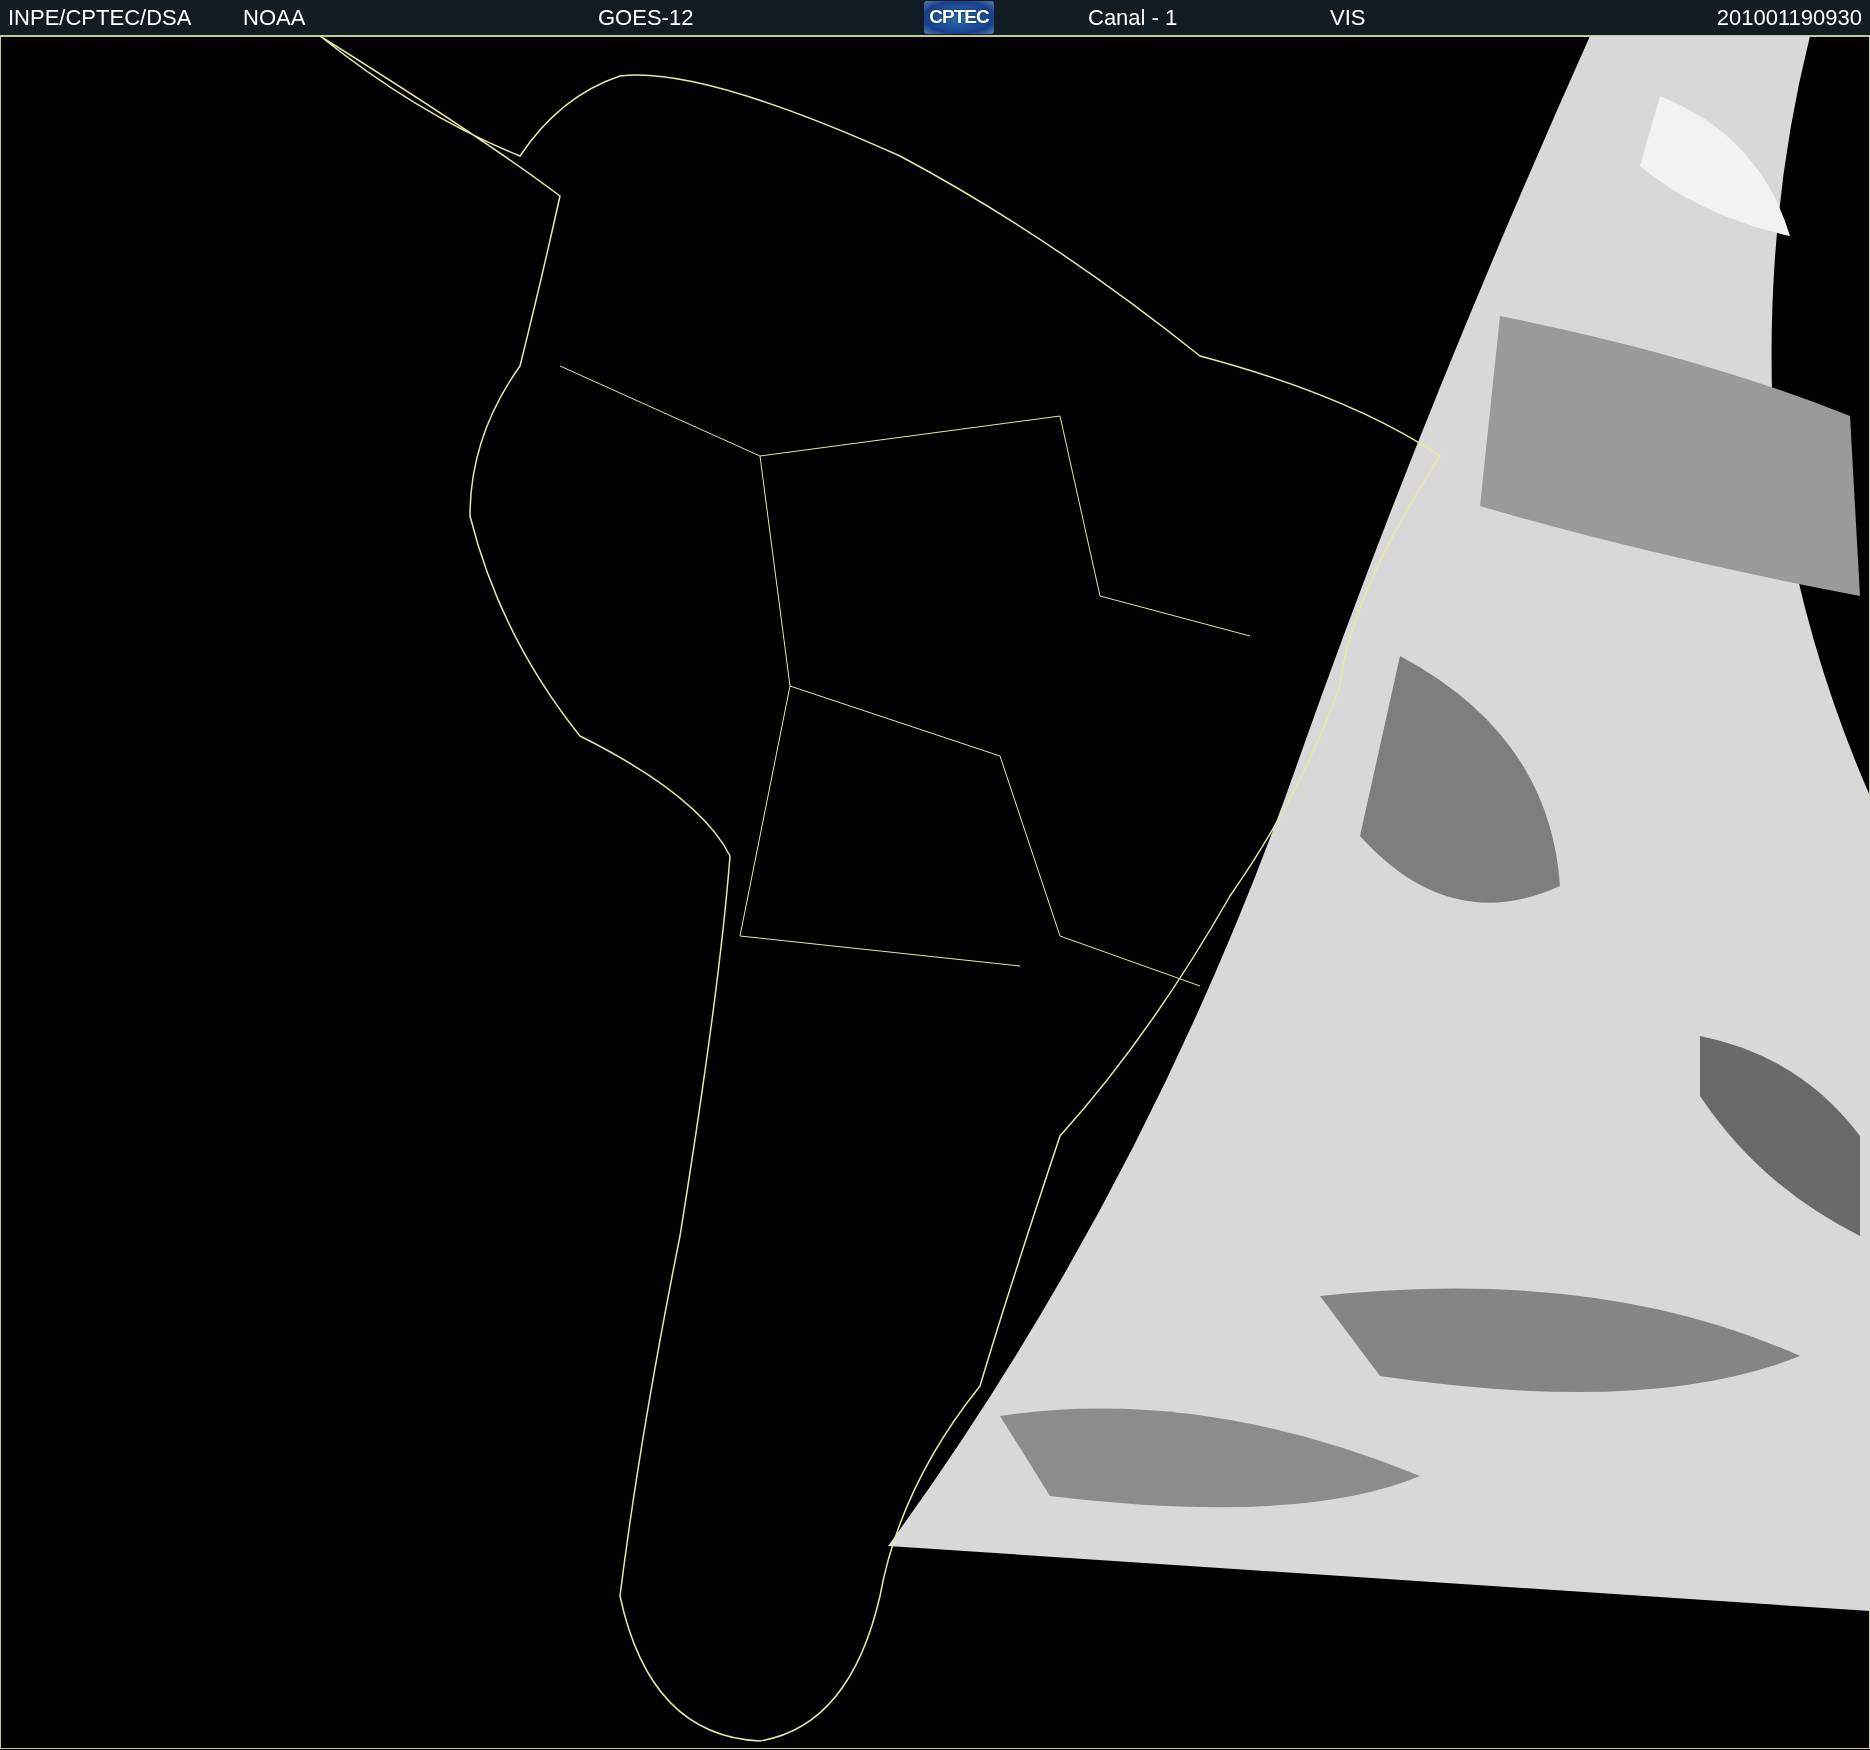 This screenshot has width=1870, height=1750. Describe the element at coordinates (646, 18) in the screenshot. I see `satellite-label: GOES-12` at that location.